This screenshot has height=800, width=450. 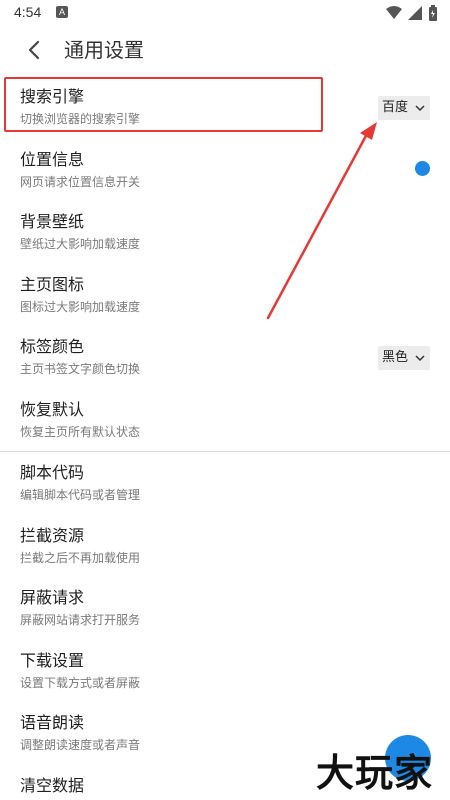 I want to click on setting-subtitle: 恢复主页所有默认状态, so click(x=80, y=431).